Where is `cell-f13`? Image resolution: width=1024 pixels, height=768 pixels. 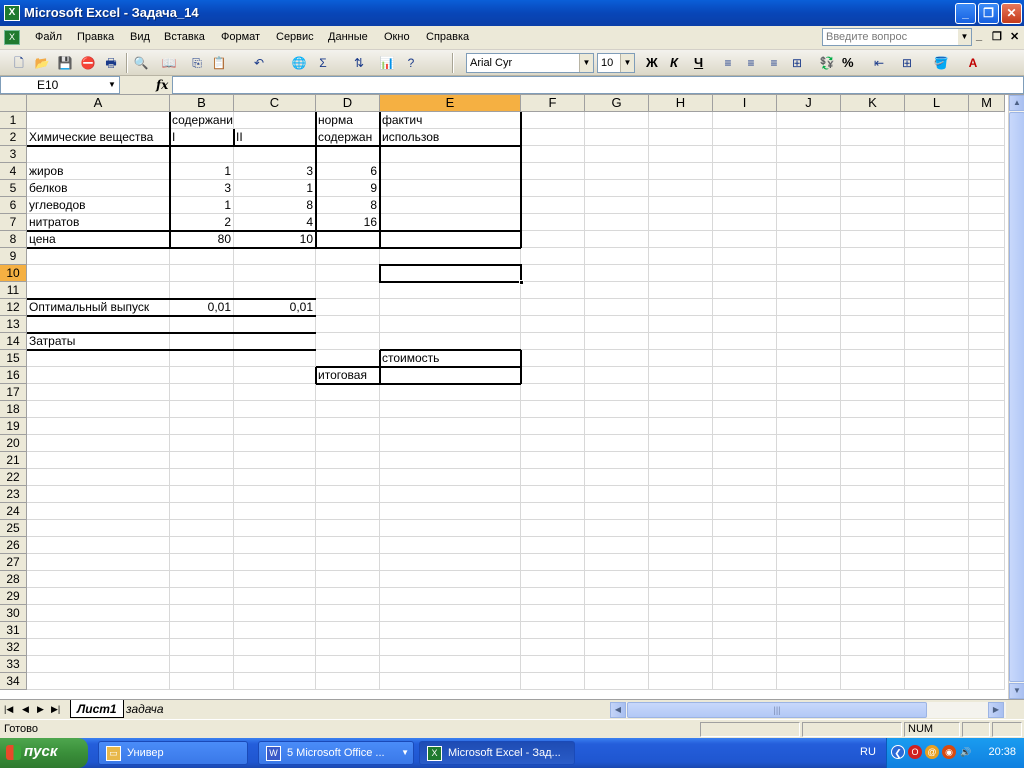
cell-f13 is located at coordinates (553, 324).